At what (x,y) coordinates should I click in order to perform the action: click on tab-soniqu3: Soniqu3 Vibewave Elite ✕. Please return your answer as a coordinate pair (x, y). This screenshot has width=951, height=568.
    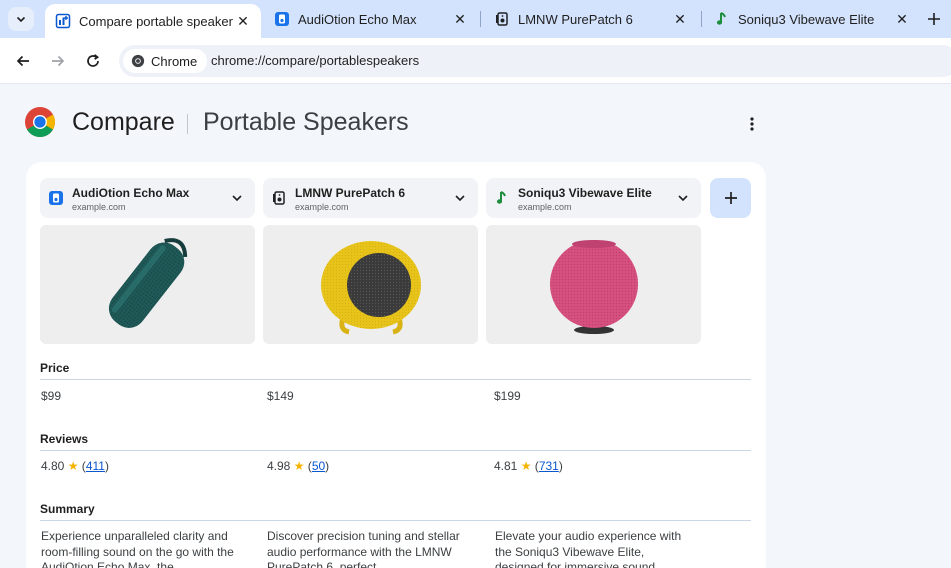
    Looking at the image, I should click on (812, 19).